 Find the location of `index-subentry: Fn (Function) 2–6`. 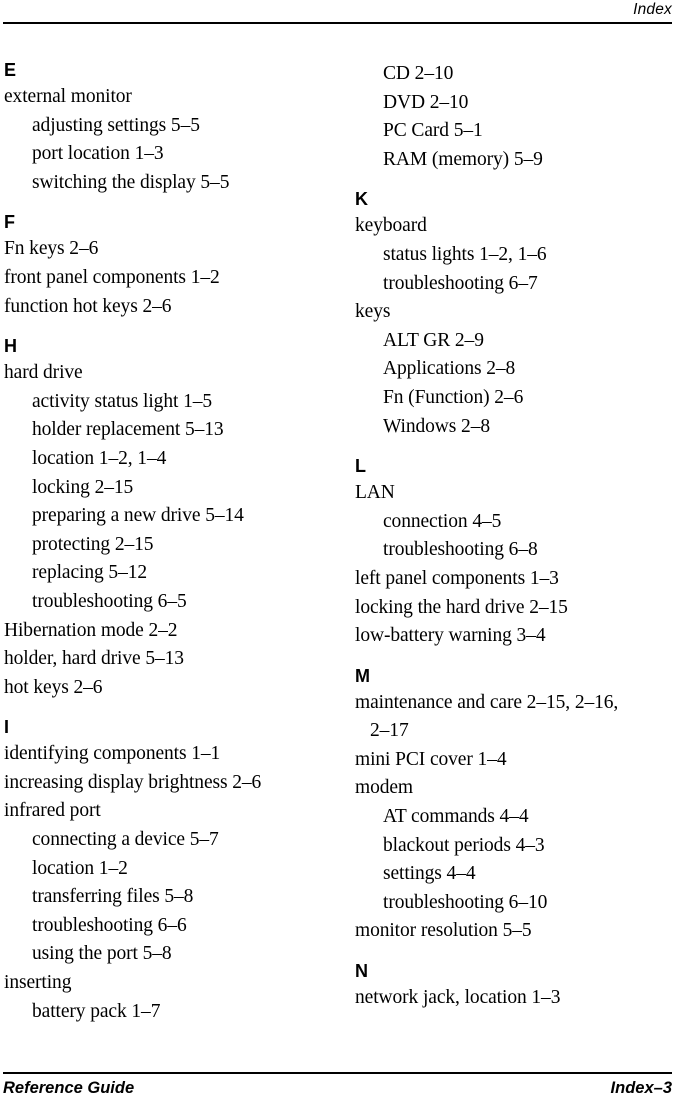

index-subentry: Fn (Function) 2–6 is located at coordinates (453, 397).